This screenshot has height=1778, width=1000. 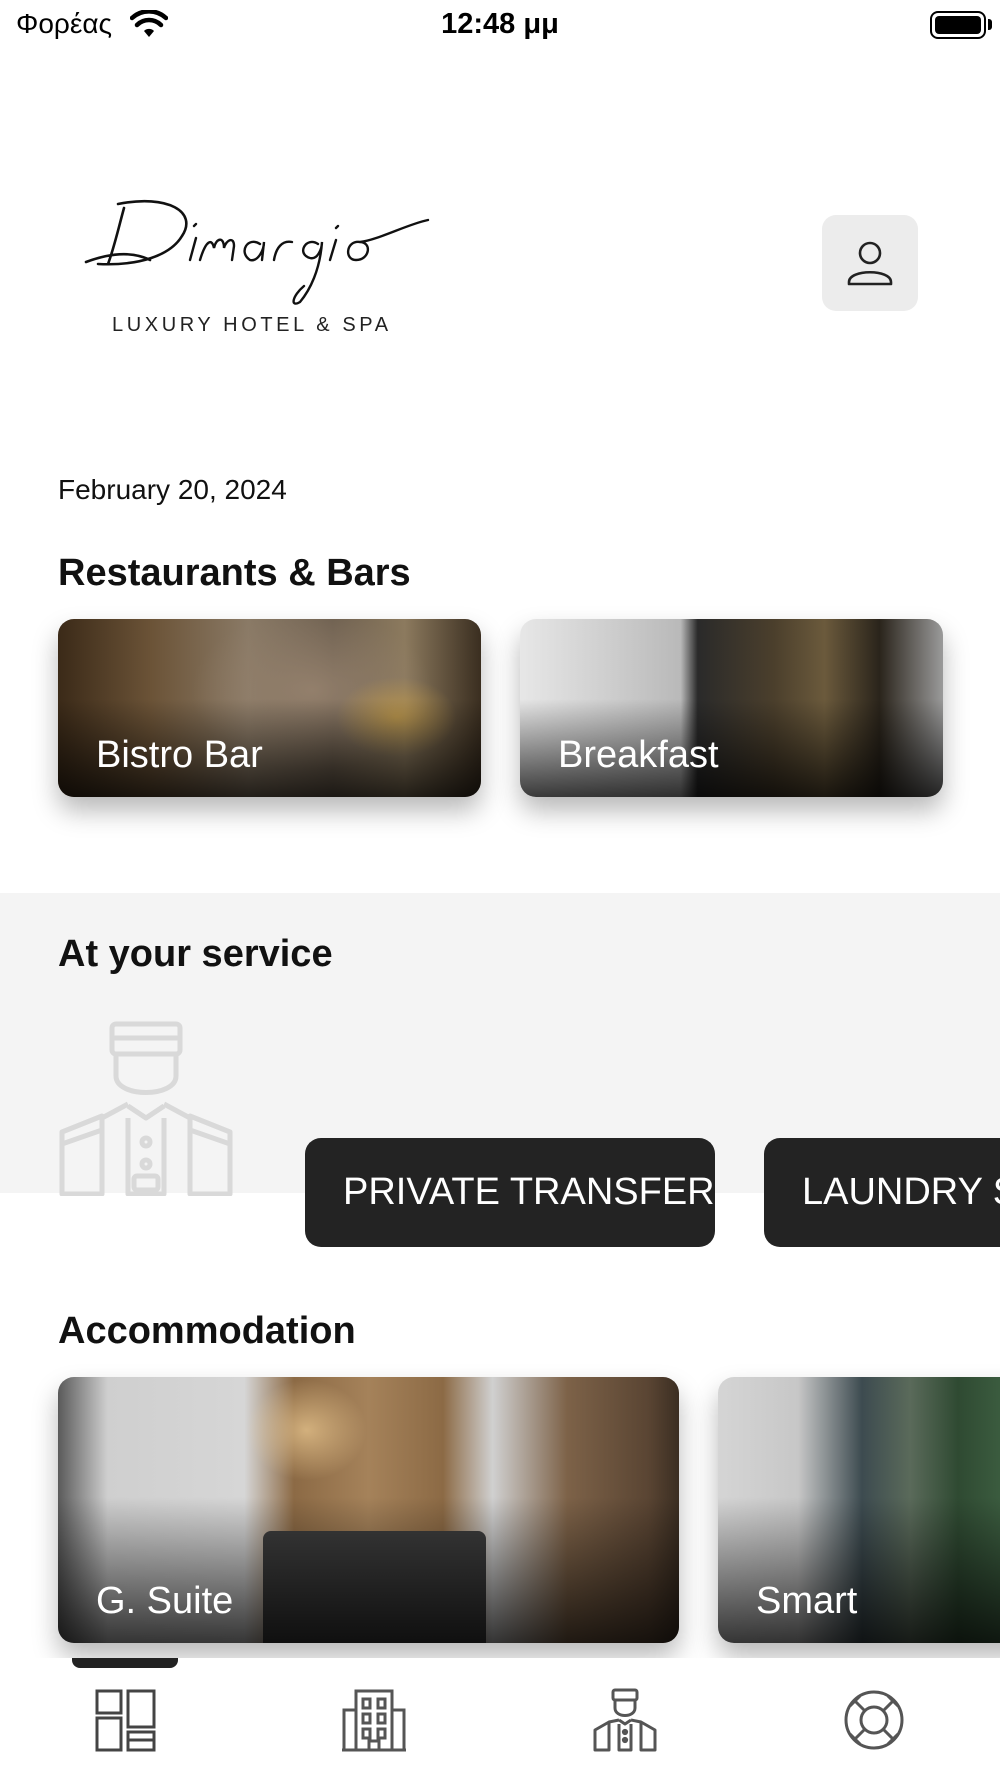 What do you see at coordinates (901, 1192) in the screenshot?
I see `service-button-label: LAUNDRY SE` at bounding box center [901, 1192].